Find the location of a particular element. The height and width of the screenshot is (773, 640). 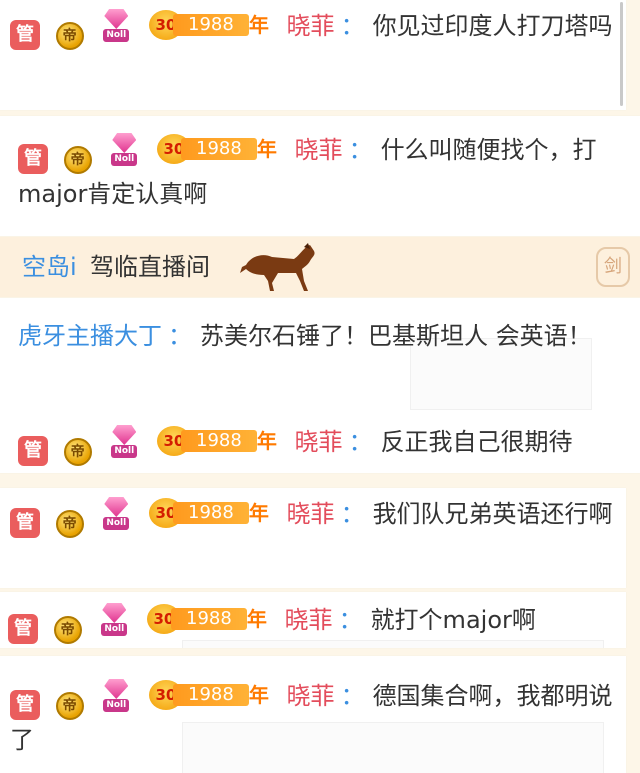

chat-message: 管 帝 Noll 30 1988 年 晓菲：我们队兄弟英语还行啊 is located at coordinates (313, 538).